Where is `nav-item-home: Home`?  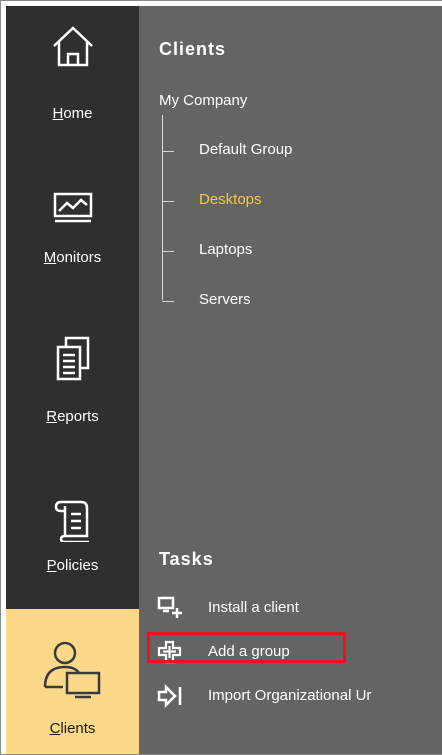
nav-item-home: Home is located at coordinates (72, 78).